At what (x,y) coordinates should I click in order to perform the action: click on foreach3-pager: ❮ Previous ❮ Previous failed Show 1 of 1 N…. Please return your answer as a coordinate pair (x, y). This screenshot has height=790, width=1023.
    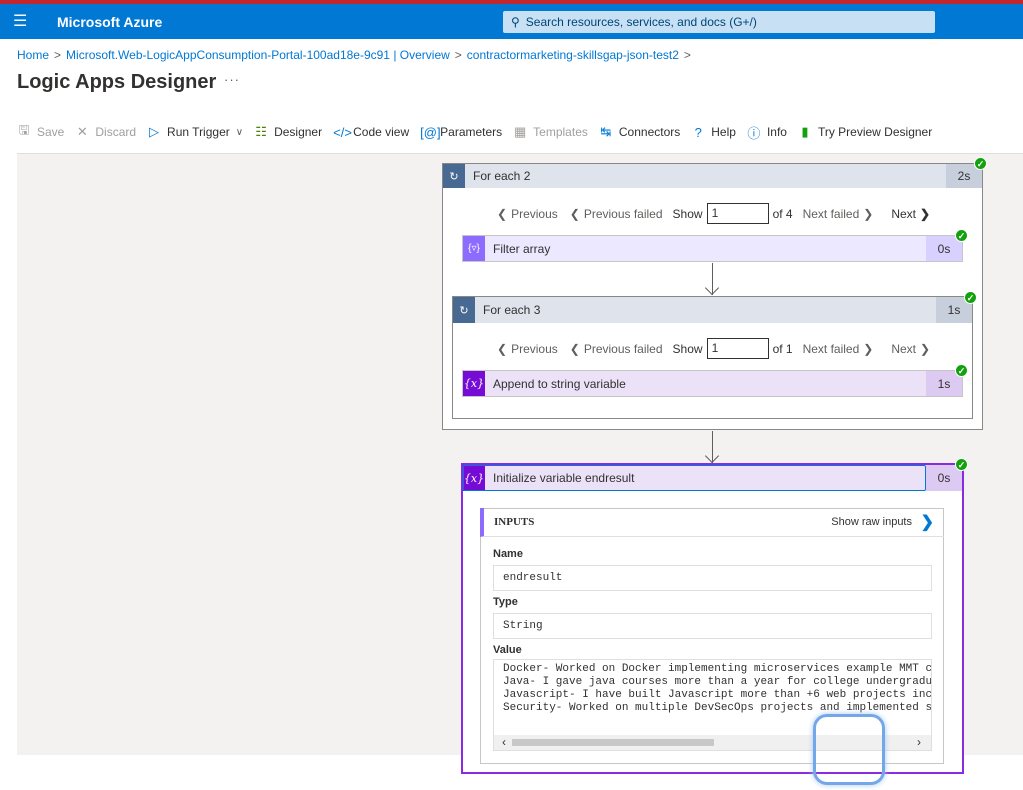
    Looking at the image, I should click on (713, 348).